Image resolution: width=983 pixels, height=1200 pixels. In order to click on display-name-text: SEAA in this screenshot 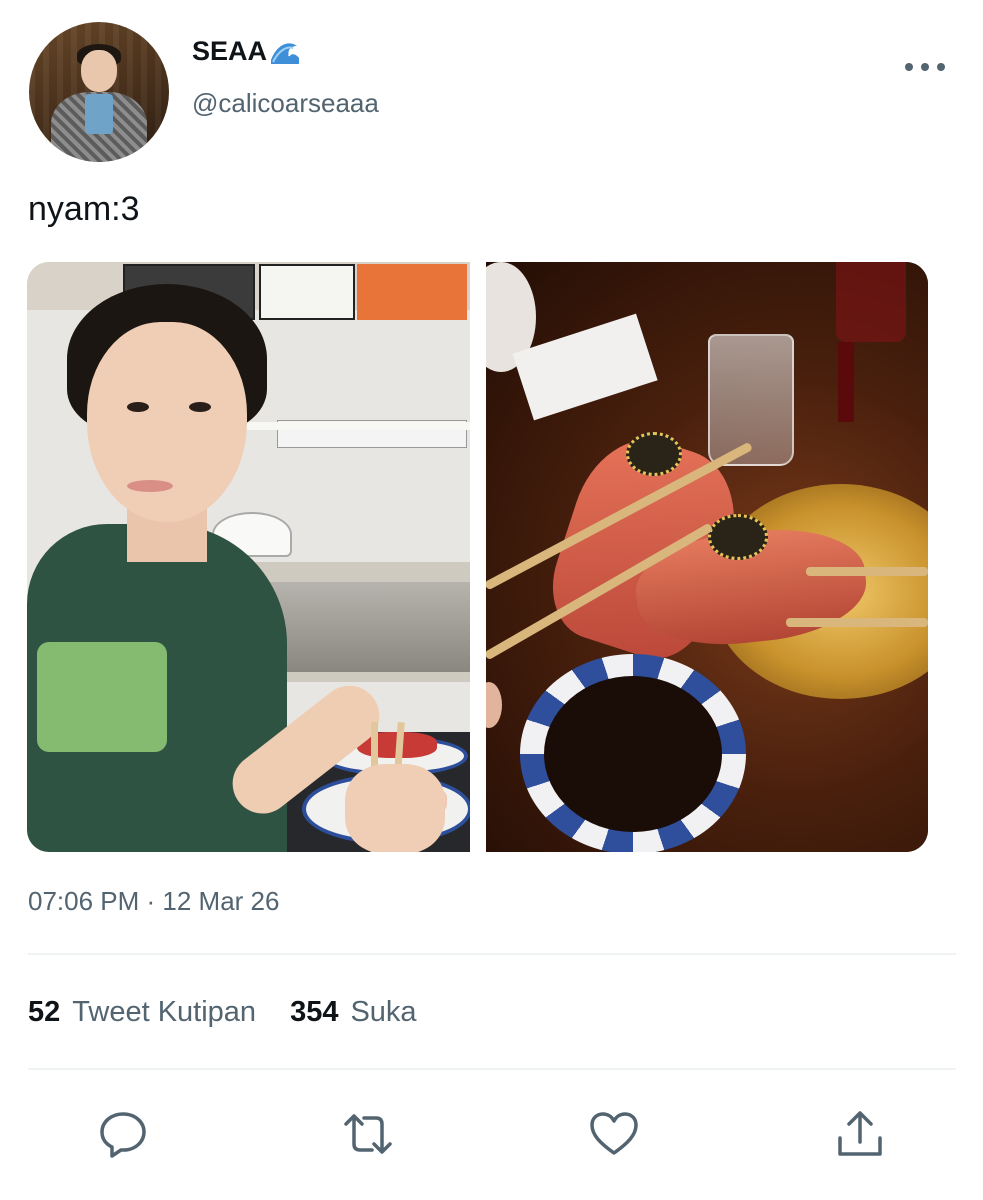, I will do `click(230, 51)`.